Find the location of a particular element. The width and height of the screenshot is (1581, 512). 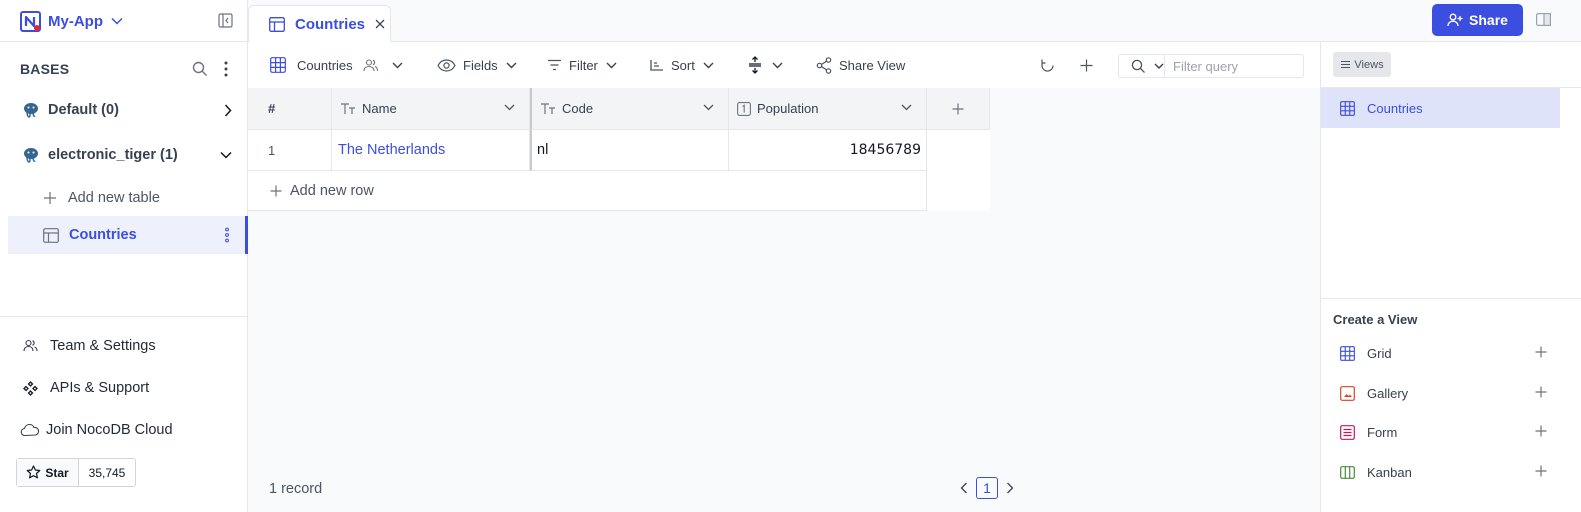

table-cell-name: The Netherlands is located at coordinates (431, 150).